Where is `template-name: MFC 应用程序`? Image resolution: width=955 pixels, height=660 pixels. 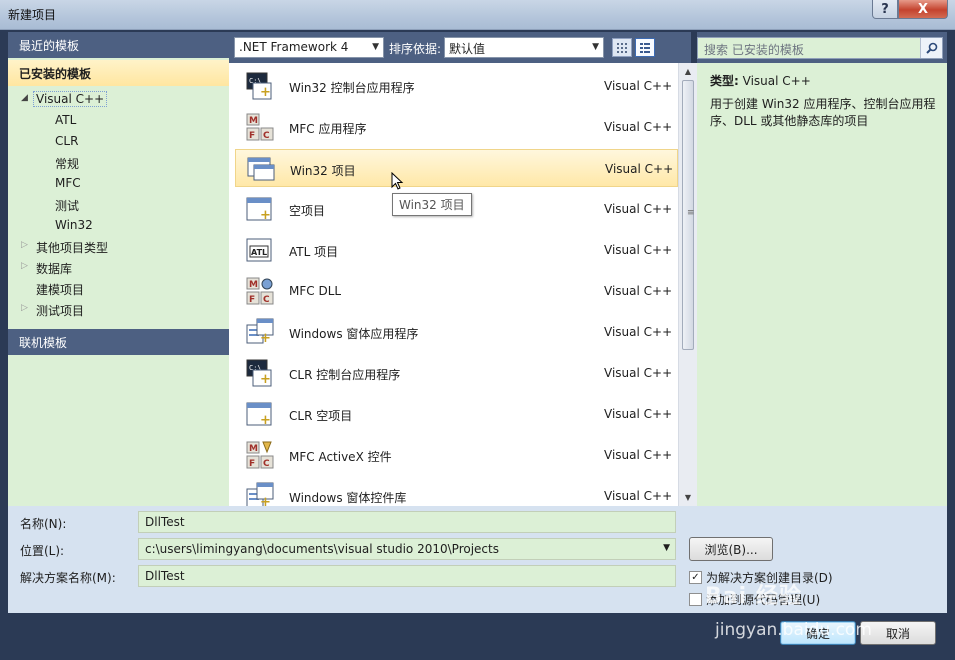 template-name: MFC 应用程序 is located at coordinates (328, 129).